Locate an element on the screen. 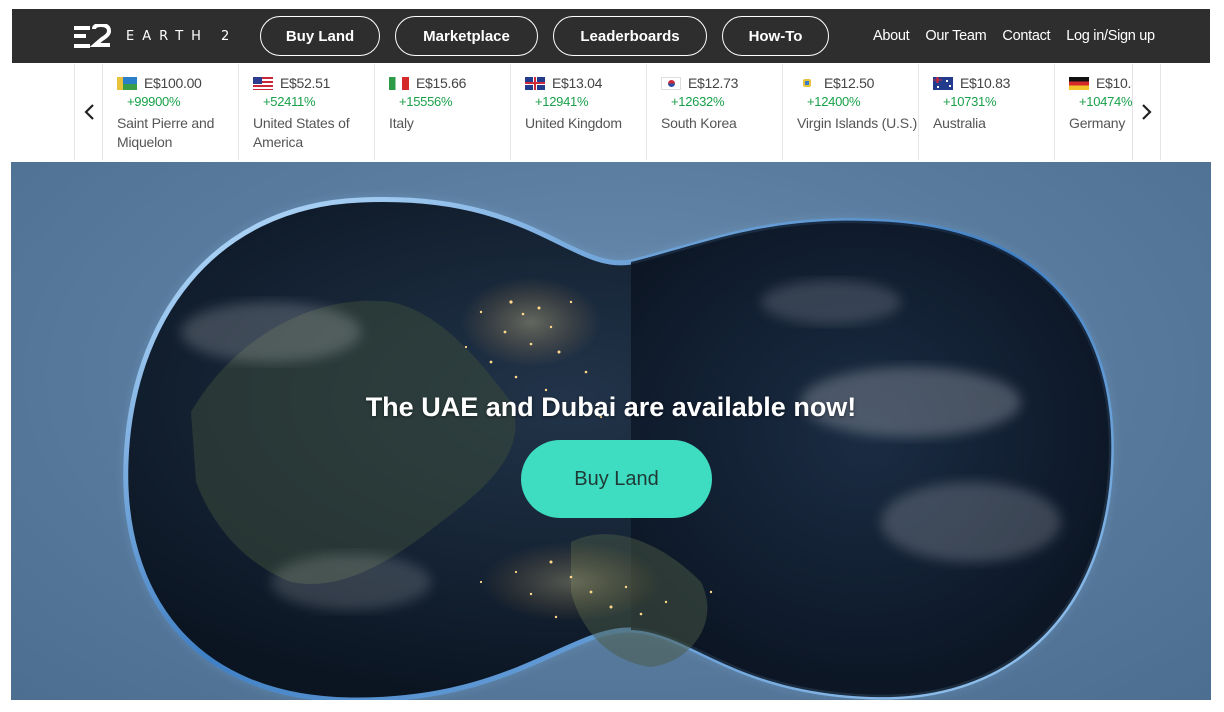 The height and width of the screenshot is (712, 1224). nav-how-to-button: How-To is located at coordinates (775, 36).